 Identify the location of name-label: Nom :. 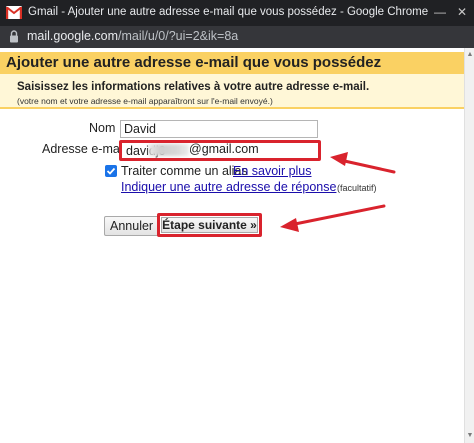
(106, 128).